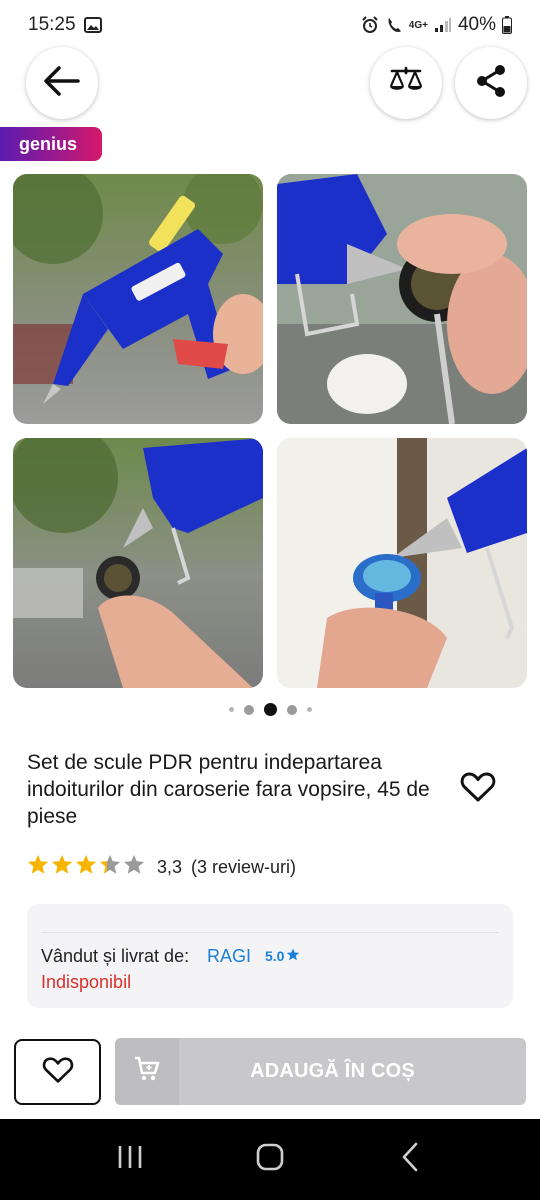  I want to click on star-icon-partial, so click(110, 867).